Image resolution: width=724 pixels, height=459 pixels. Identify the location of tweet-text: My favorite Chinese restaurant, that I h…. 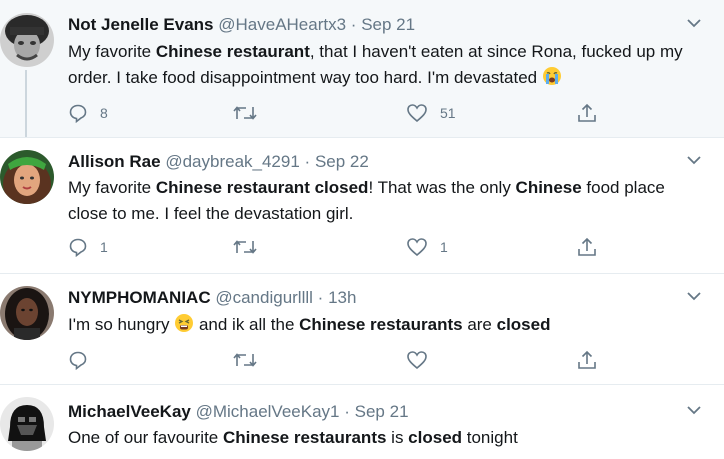
(388, 65).